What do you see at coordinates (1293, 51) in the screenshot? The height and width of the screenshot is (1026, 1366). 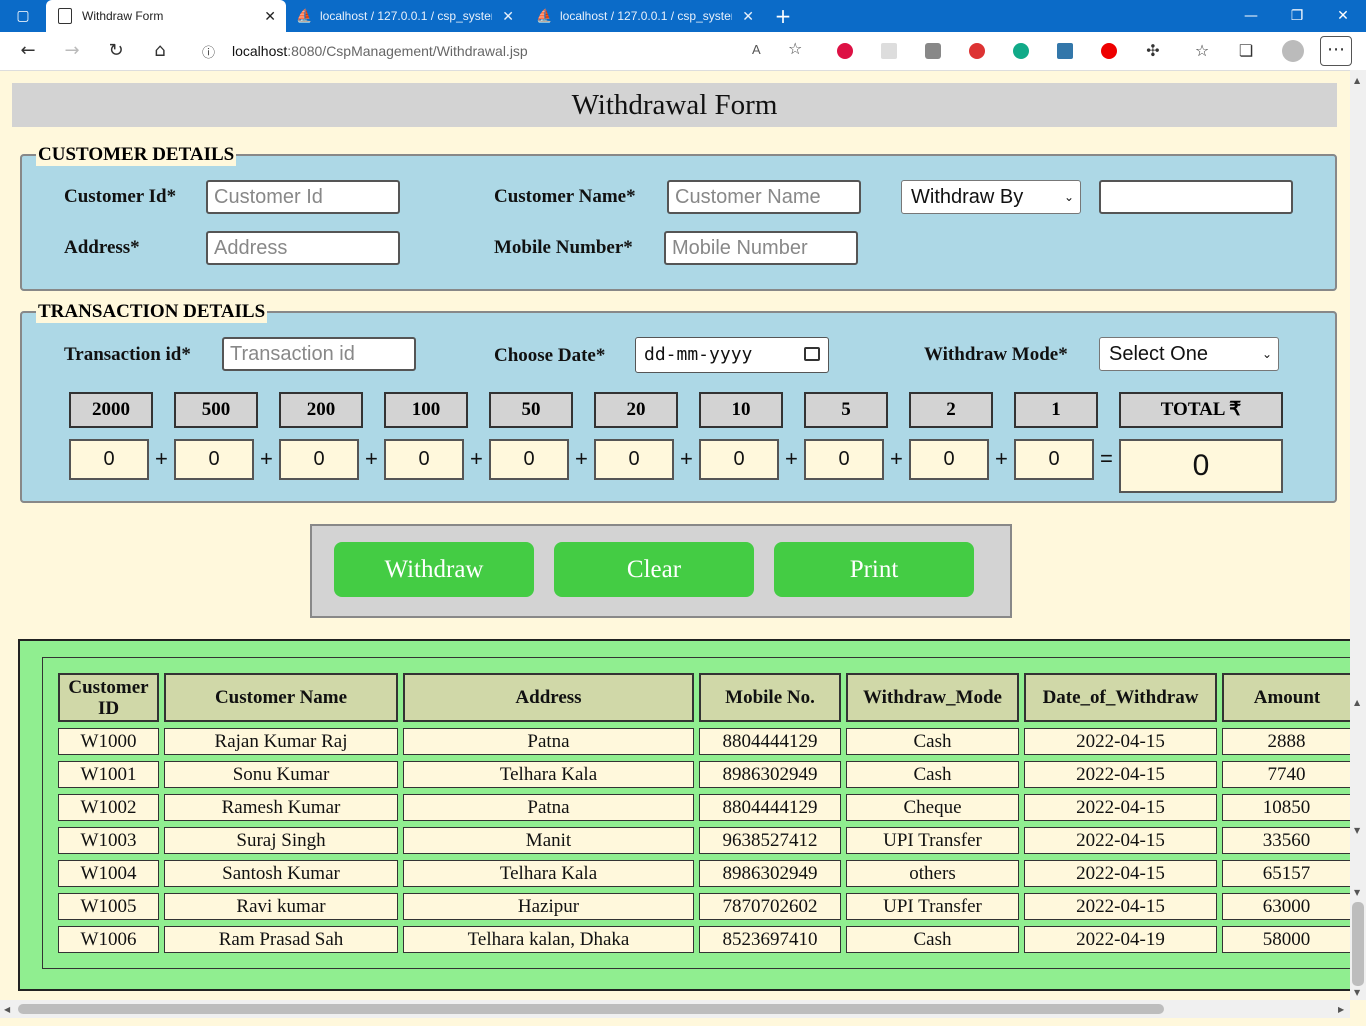 I see `profile-avatar` at bounding box center [1293, 51].